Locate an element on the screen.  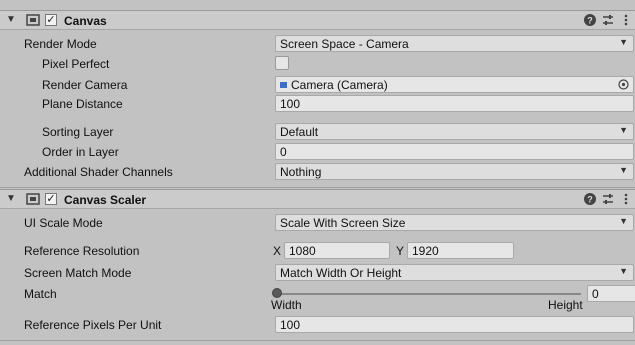
canvas-component-icon is located at coordinates (33, 21).